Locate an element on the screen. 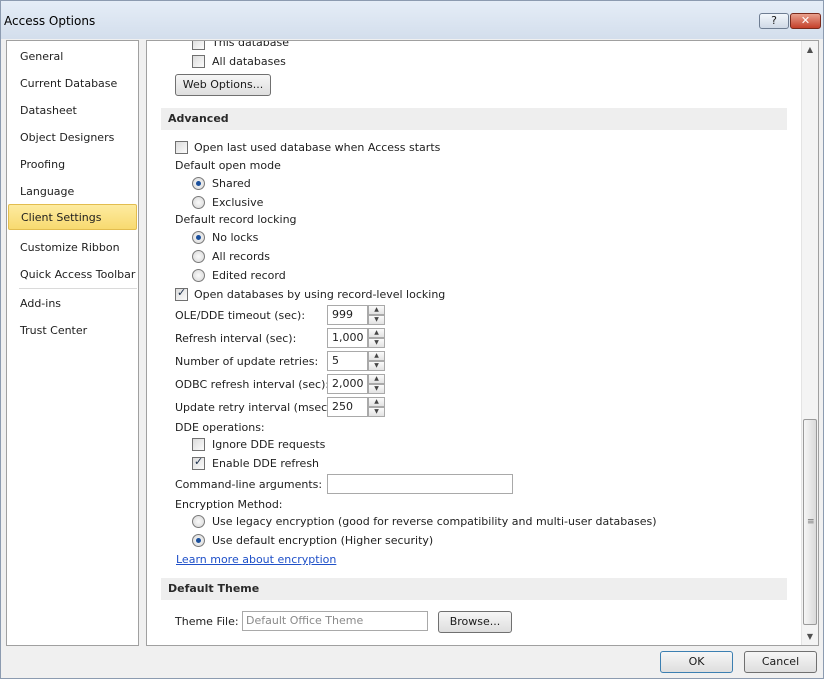  default-open-mode-label: Default open mode is located at coordinates (228, 165).